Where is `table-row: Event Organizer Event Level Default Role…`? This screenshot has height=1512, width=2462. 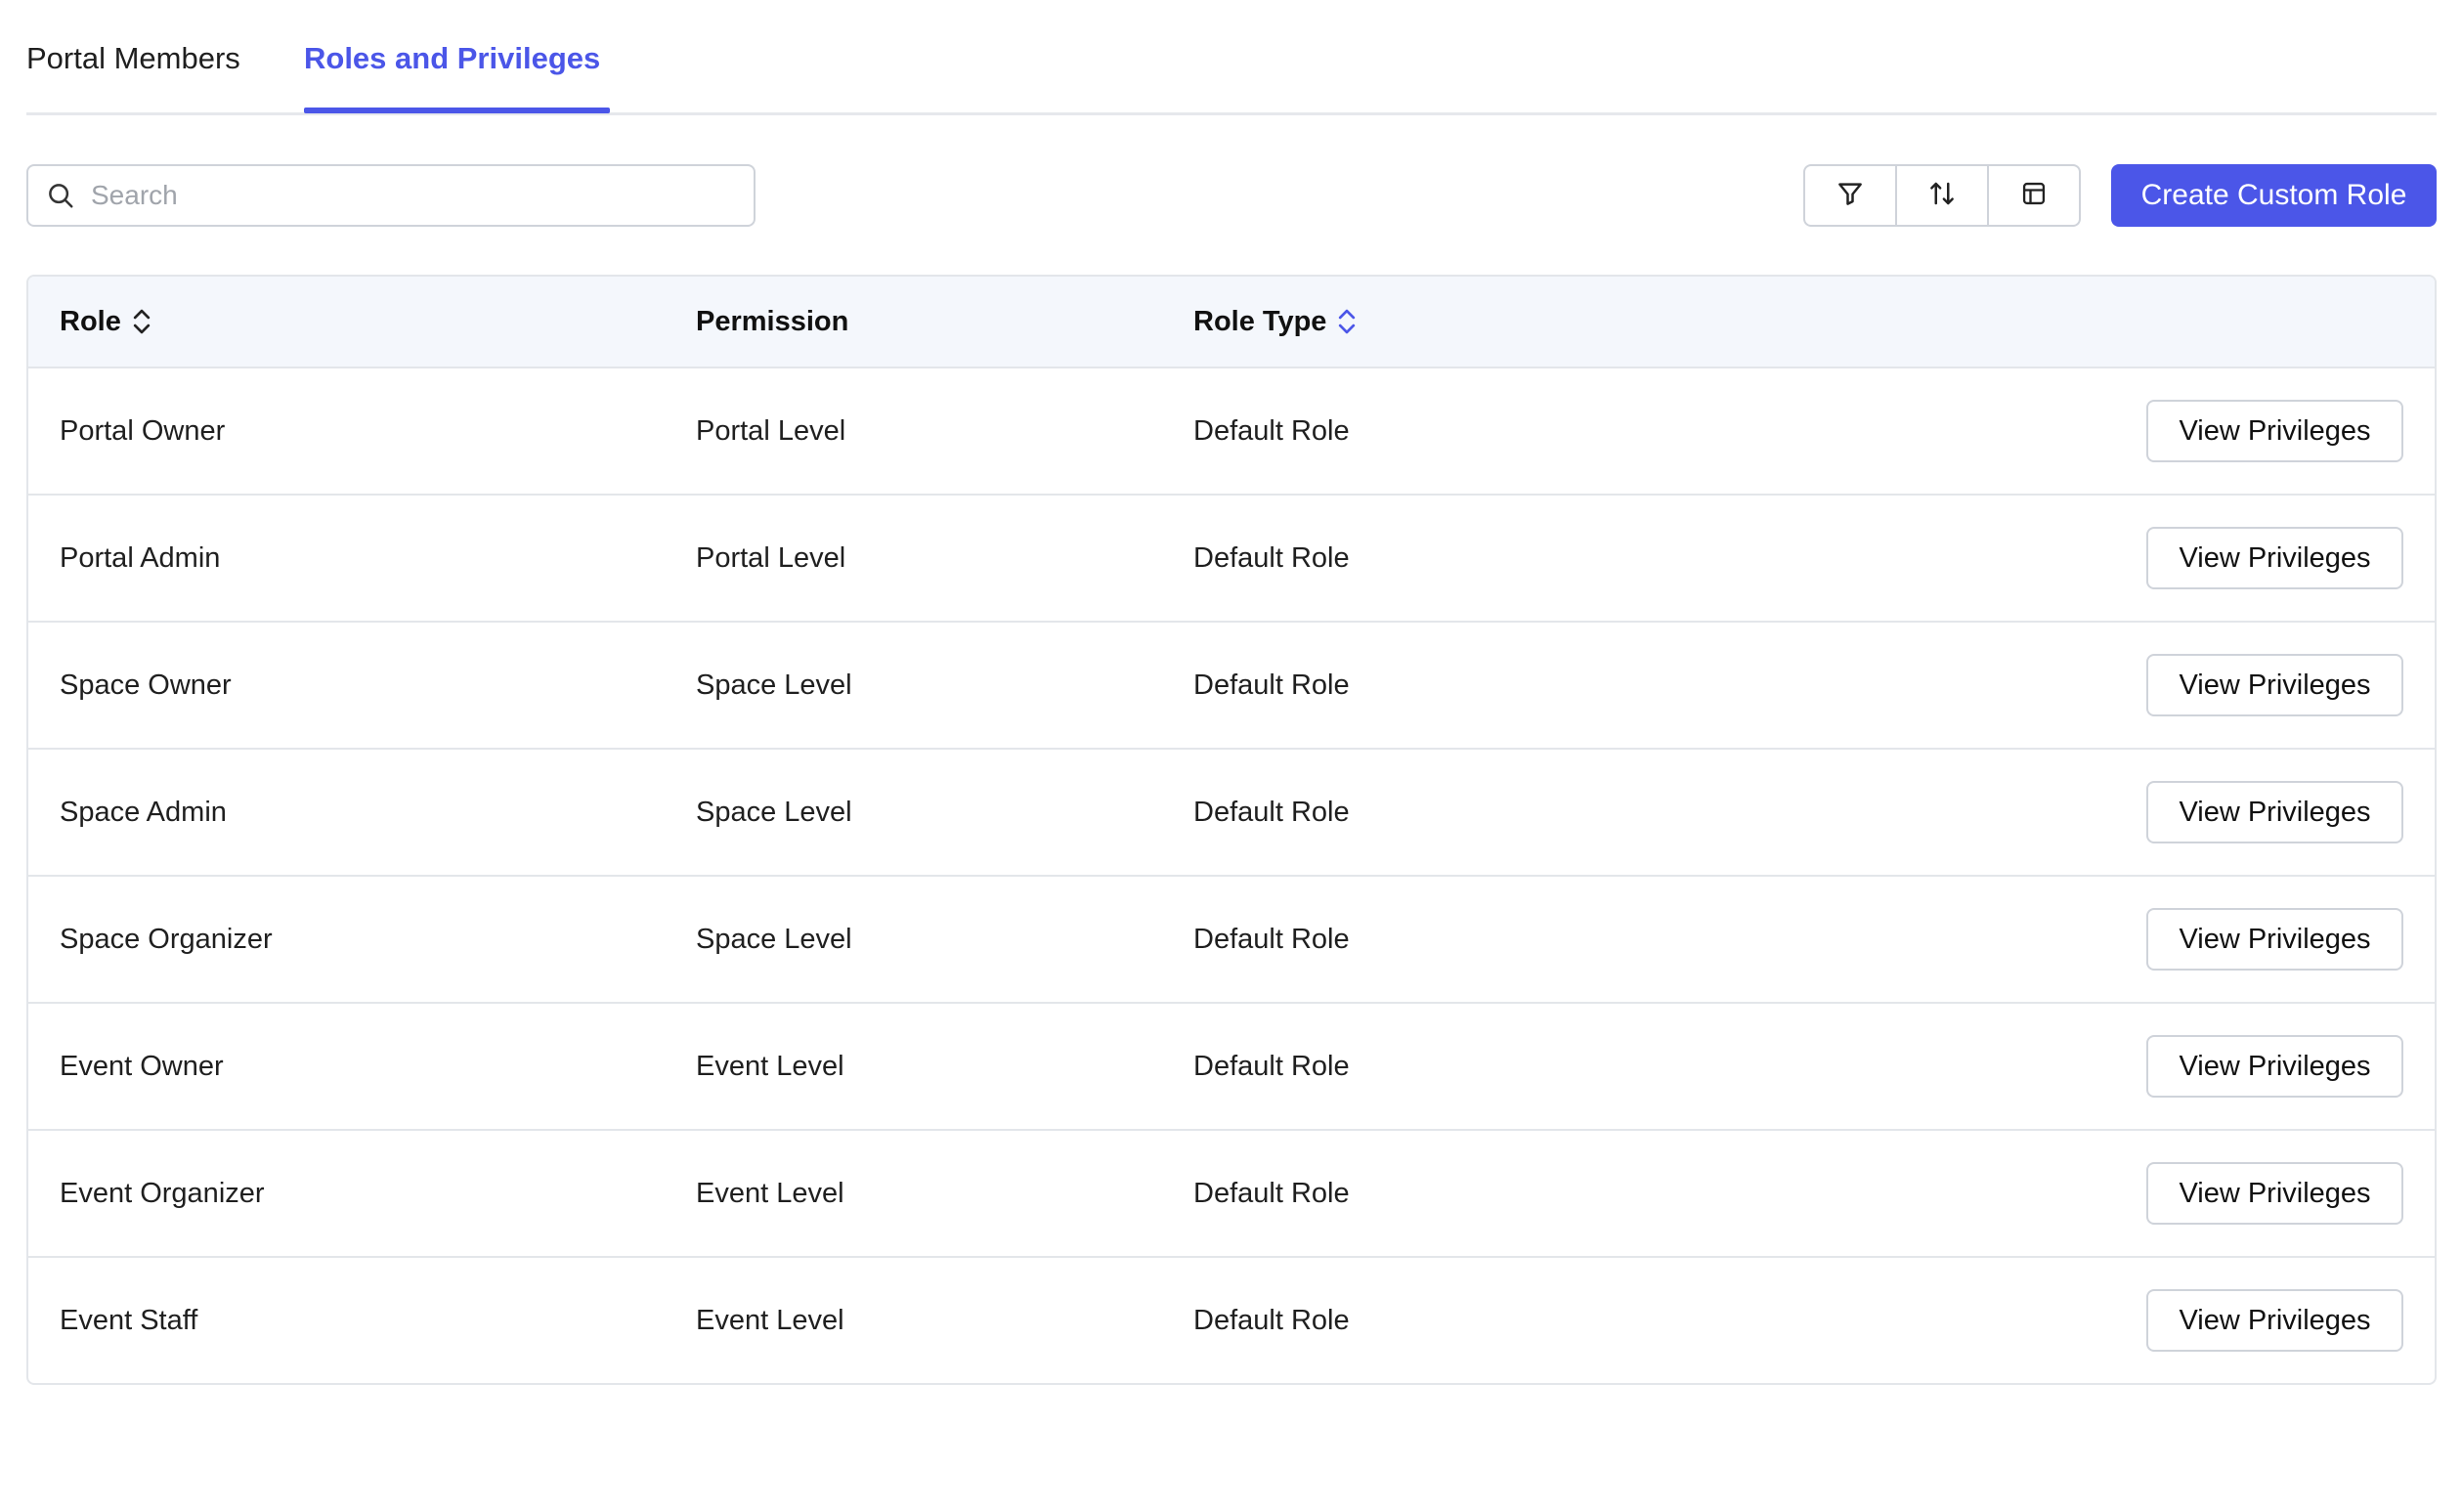
table-row: Event Organizer Event Level Default Role… is located at coordinates (1231, 1194).